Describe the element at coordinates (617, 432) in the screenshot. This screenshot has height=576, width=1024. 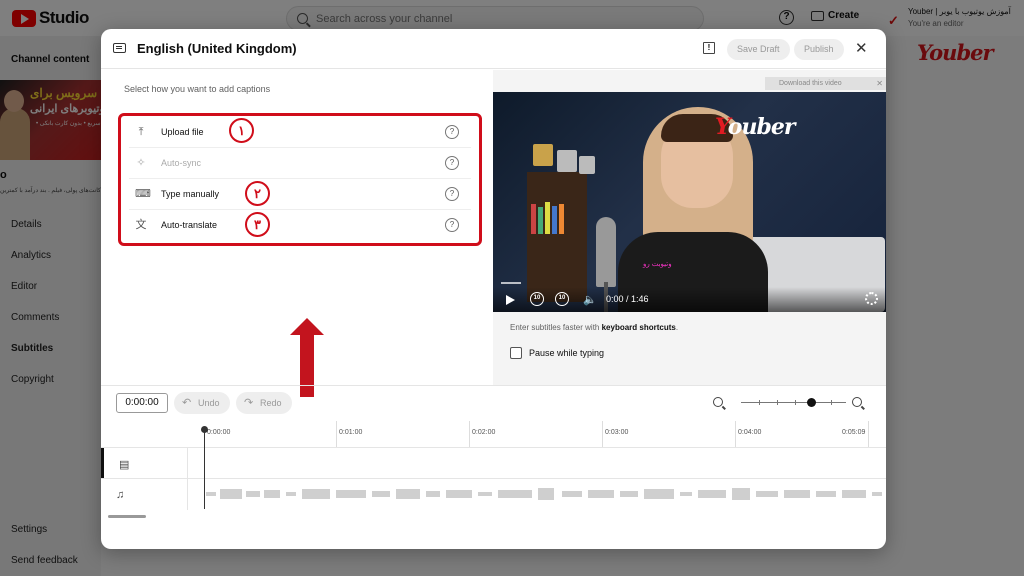
I see `ruler-tick-label: 0:03:00` at that location.